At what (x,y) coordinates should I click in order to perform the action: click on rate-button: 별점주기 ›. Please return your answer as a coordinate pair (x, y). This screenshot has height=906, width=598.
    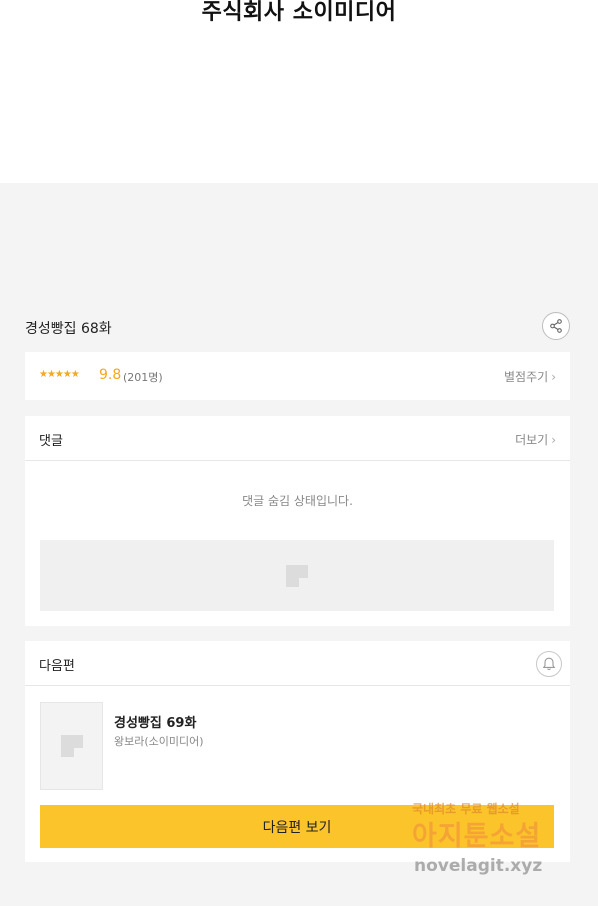
    Looking at the image, I should click on (530, 376).